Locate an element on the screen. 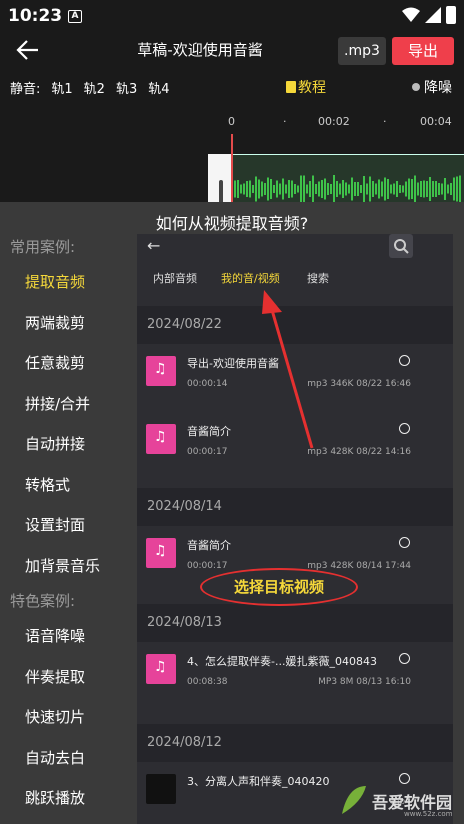 The height and width of the screenshot is (824, 464). watermark-url: www.52z.com is located at coordinates (428, 814).